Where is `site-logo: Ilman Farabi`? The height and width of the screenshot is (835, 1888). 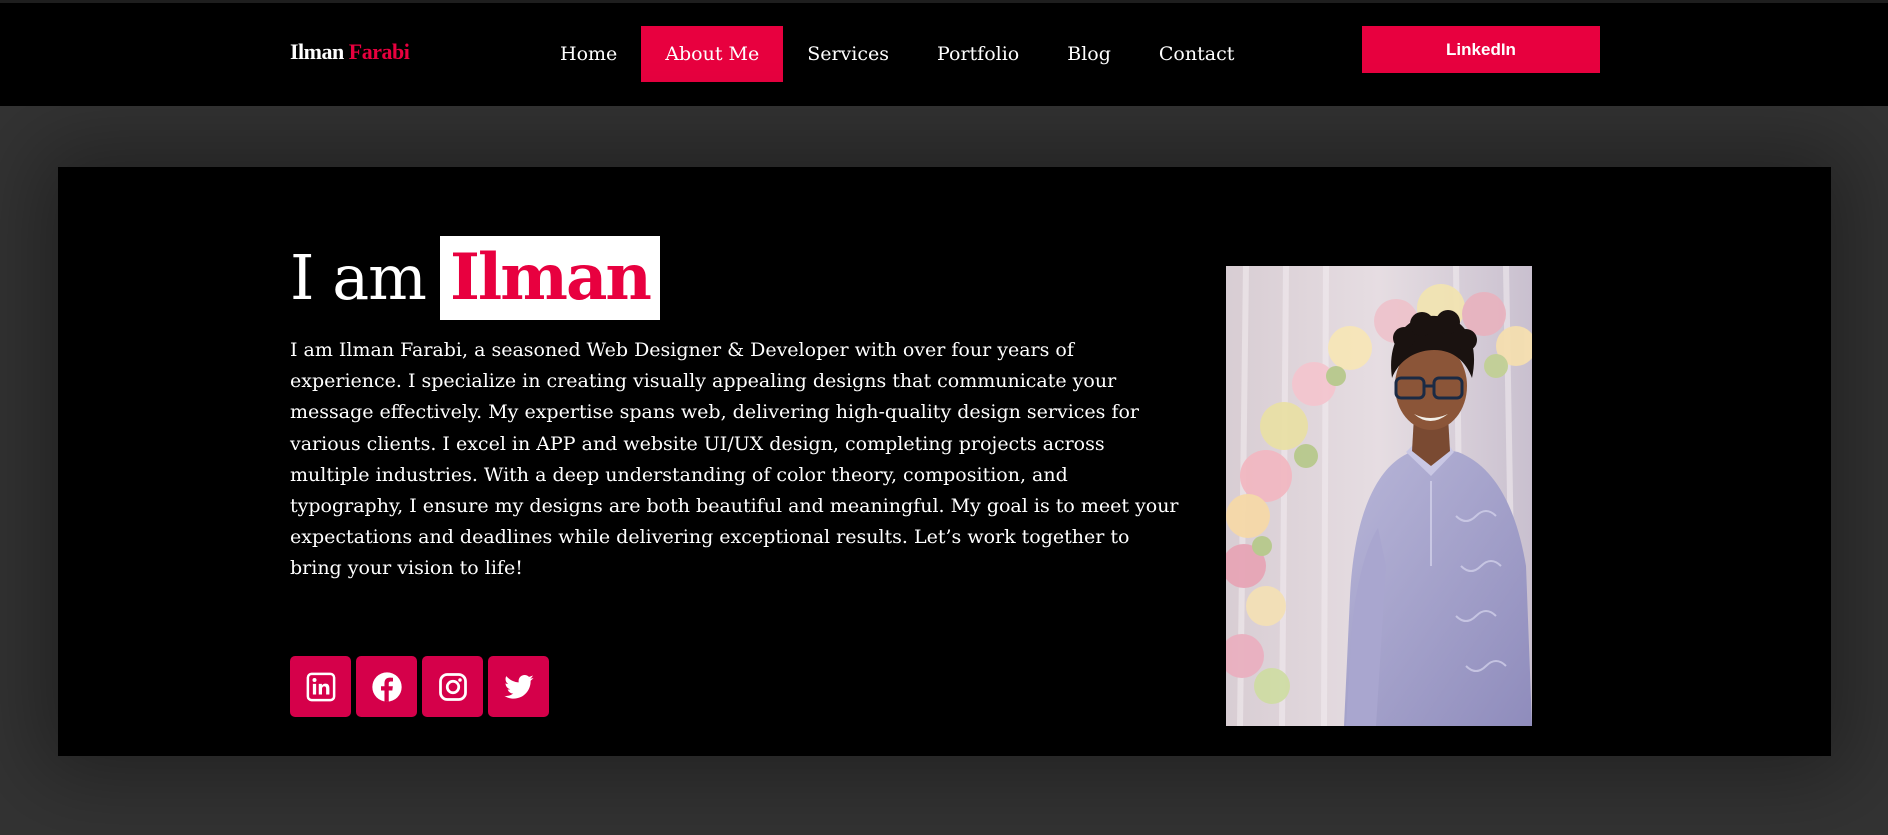
site-logo: Ilman Farabi is located at coordinates (350, 52).